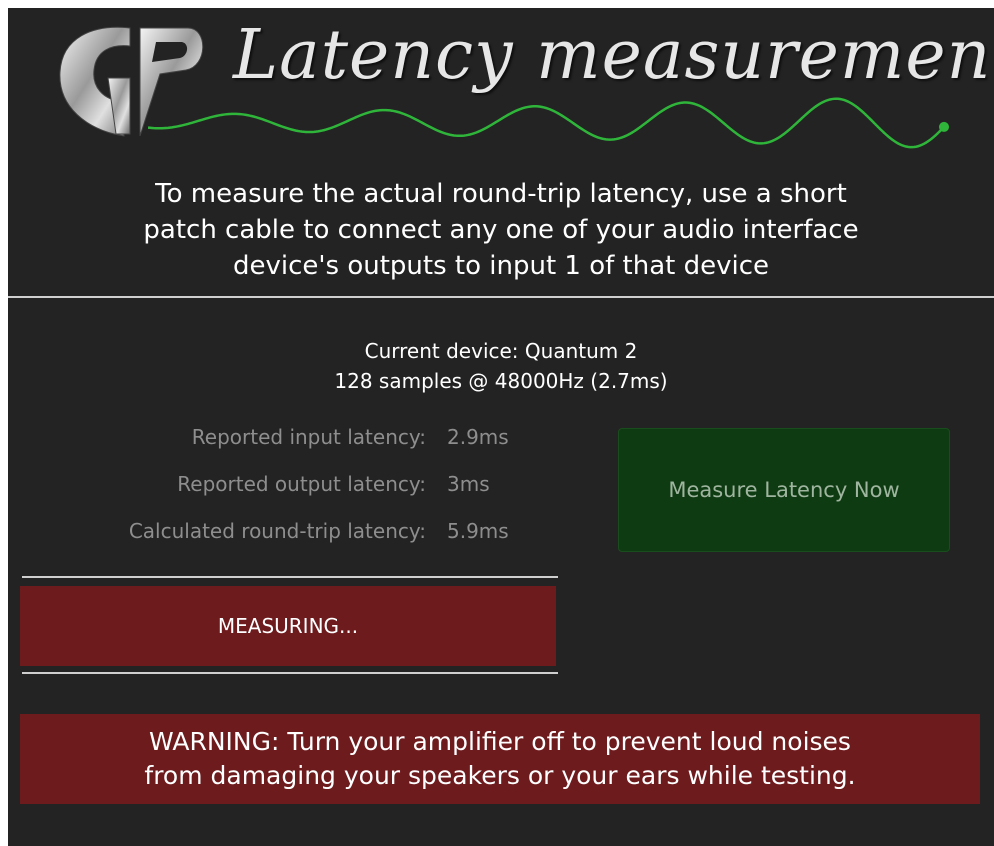 This screenshot has width=994, height=846. What do you see at coordinates (277, 531) in the screenshot?
I see `stat-label: Calculated round-trip latency:` at bounding box center [277, 531].